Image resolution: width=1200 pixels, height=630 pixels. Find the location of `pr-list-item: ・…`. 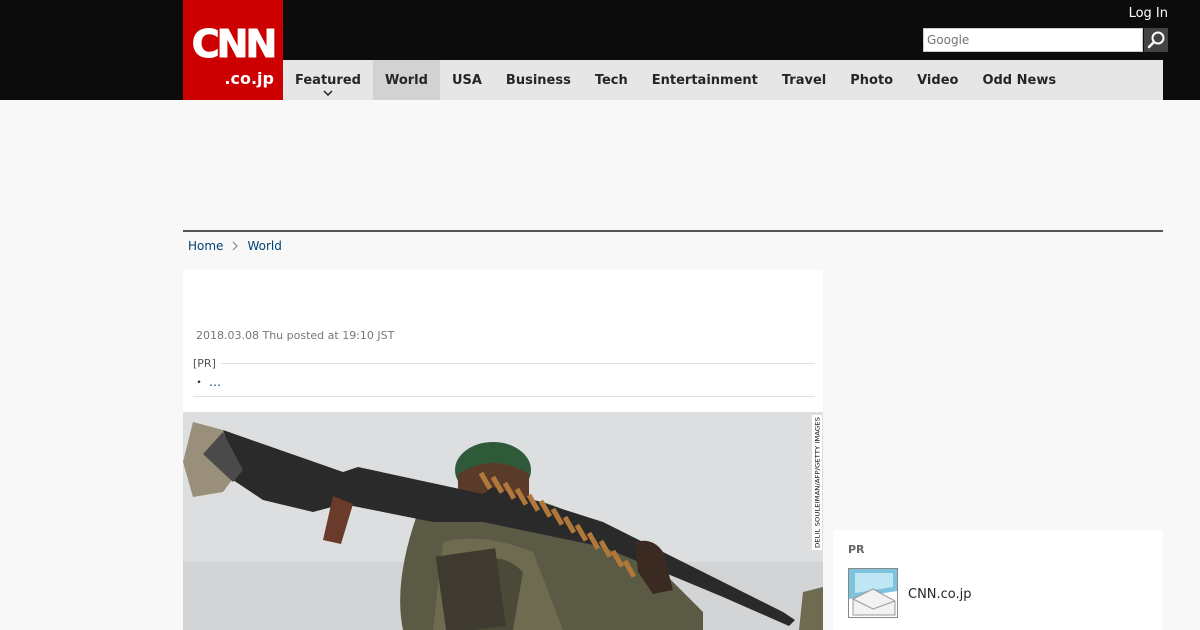

pr-list-item: ・… is located at coordinates (207, 382).